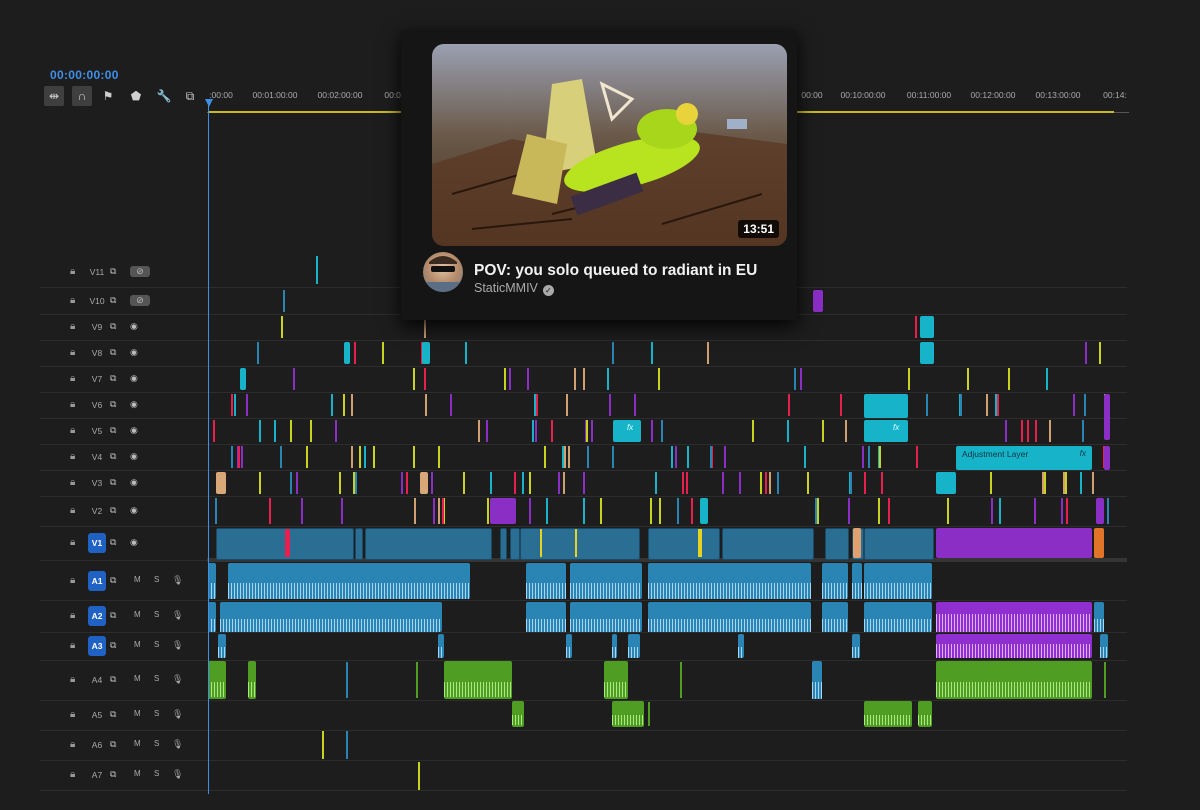 The image size is (1200, 810). I want to click on microphone-icon: 🎙︎, so click(177, 615).